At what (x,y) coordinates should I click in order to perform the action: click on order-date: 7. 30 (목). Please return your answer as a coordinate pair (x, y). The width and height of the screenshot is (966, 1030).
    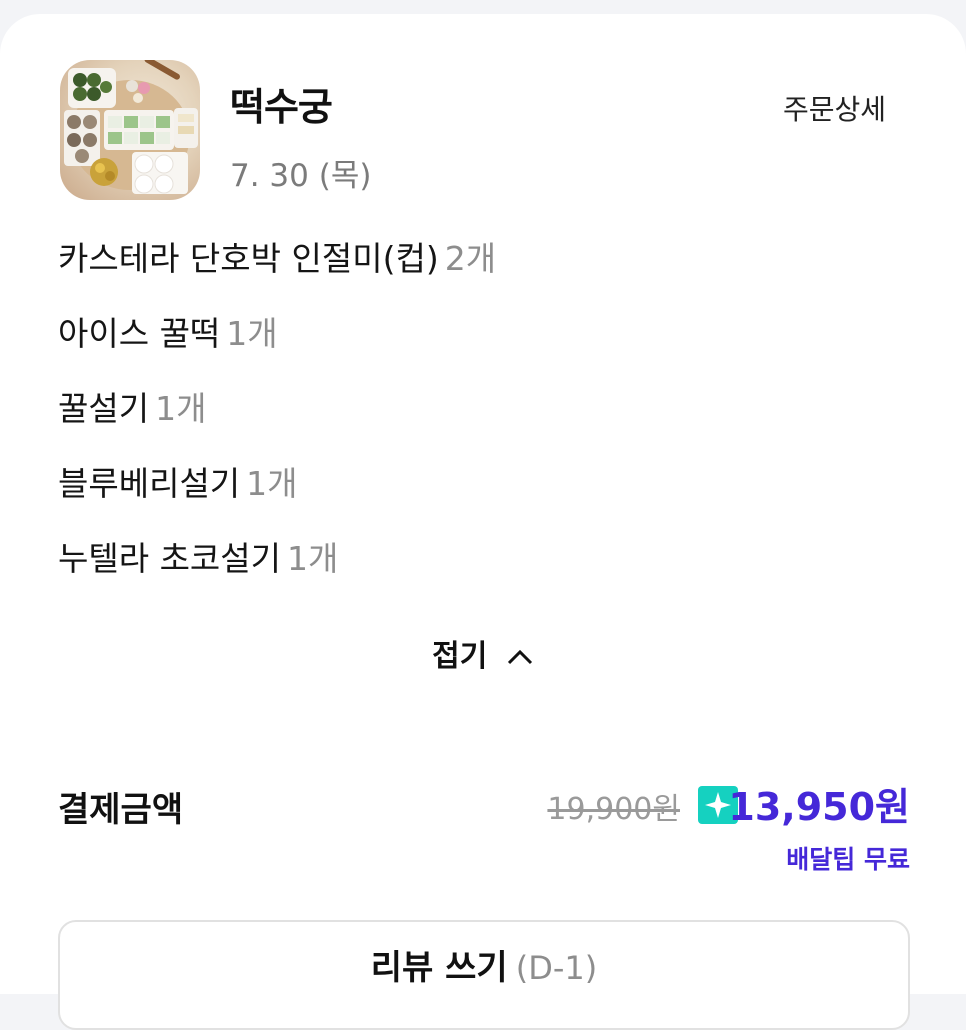
    Looking at the image, I should click on (301, 176).